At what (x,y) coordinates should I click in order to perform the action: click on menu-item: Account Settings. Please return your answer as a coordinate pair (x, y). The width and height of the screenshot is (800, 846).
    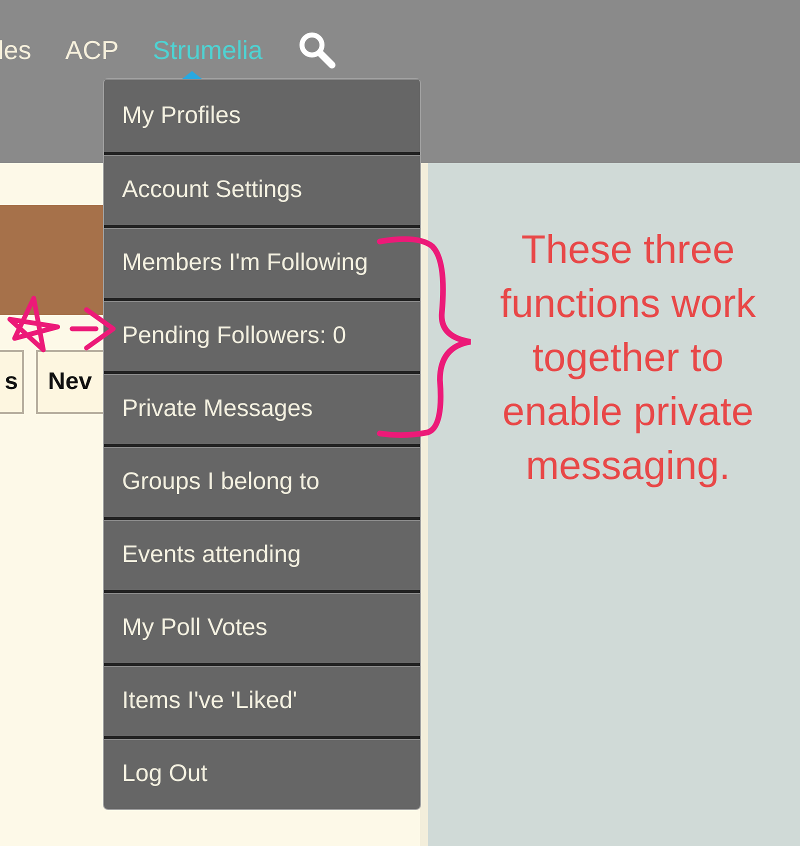
    Looking at the image, I should click on (262, 188).